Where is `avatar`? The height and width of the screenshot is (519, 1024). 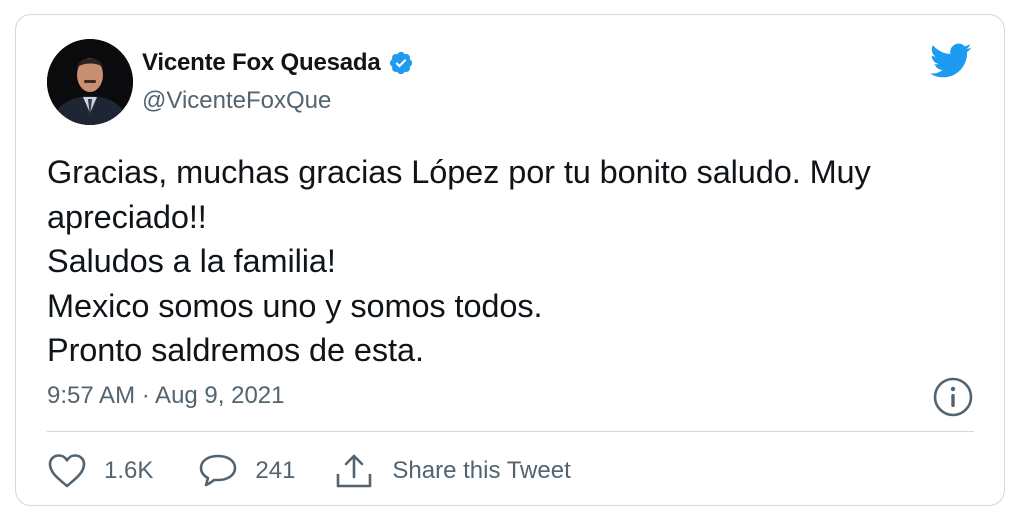
avatar is located at coordinates (90, 82).